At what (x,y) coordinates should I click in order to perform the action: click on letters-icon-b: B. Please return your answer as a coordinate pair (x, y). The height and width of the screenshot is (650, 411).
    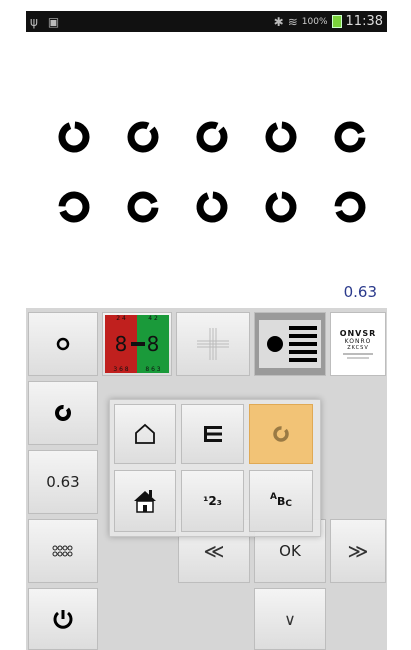
    Looking at the image, I should click on (281, 501).